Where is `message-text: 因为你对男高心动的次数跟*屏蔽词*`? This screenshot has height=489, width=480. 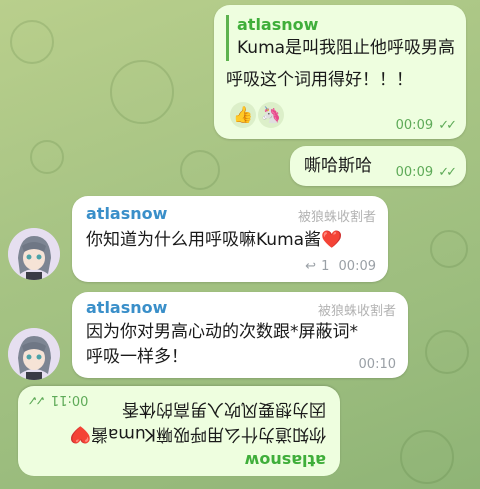
message-text: 因为你对男高心动的次数跟*屏蔽词* is located at coordinates (222, 332).